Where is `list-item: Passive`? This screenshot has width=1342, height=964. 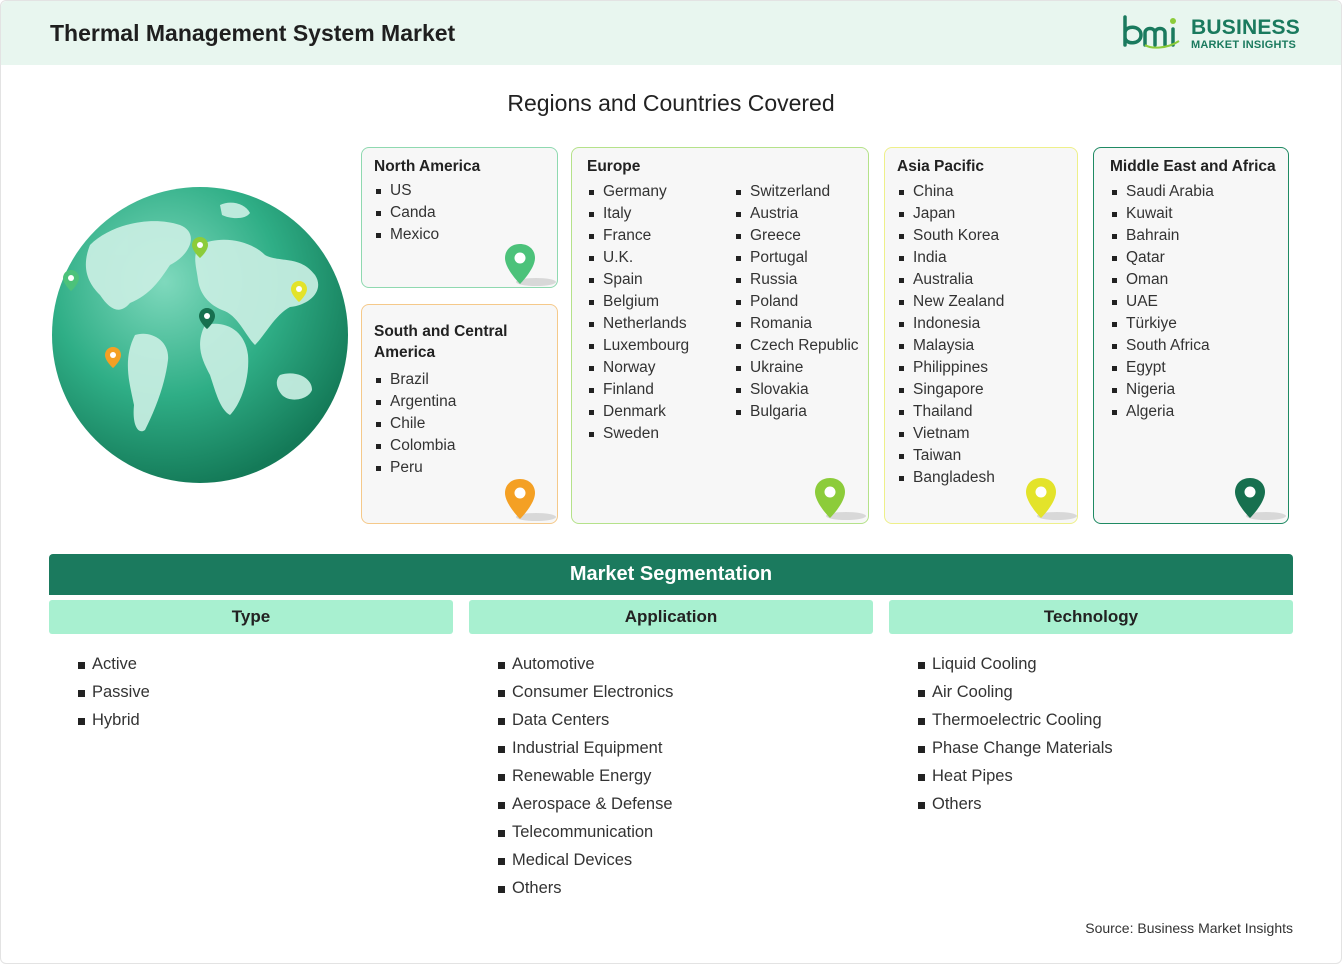 list-item: Passive is located at coordinates (114, 692).